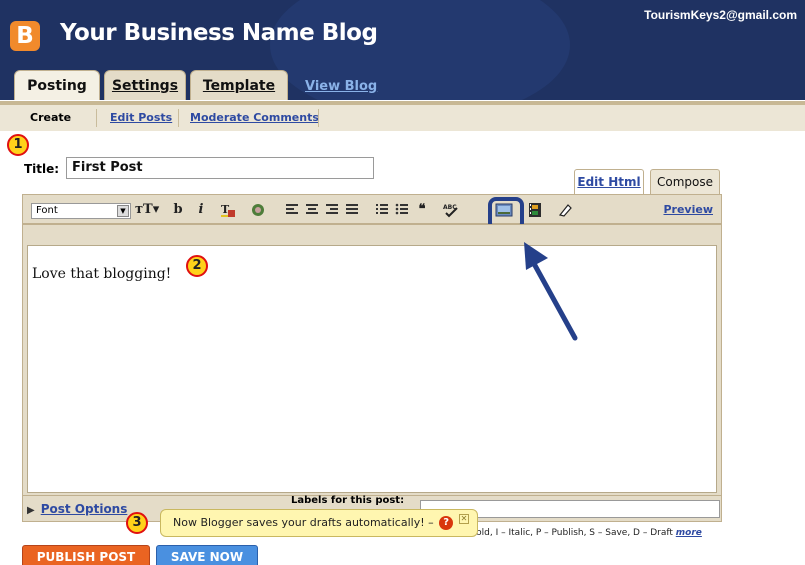  I want to click on numbered-list-icon, so click(382, 210).